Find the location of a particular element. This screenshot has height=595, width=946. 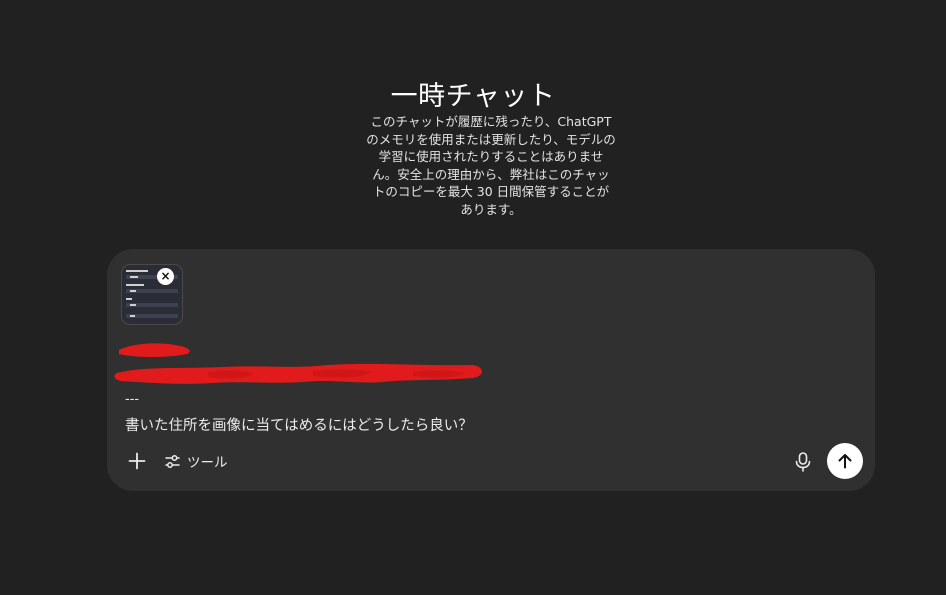

microphone-icon is located at coordinates (803, 462).